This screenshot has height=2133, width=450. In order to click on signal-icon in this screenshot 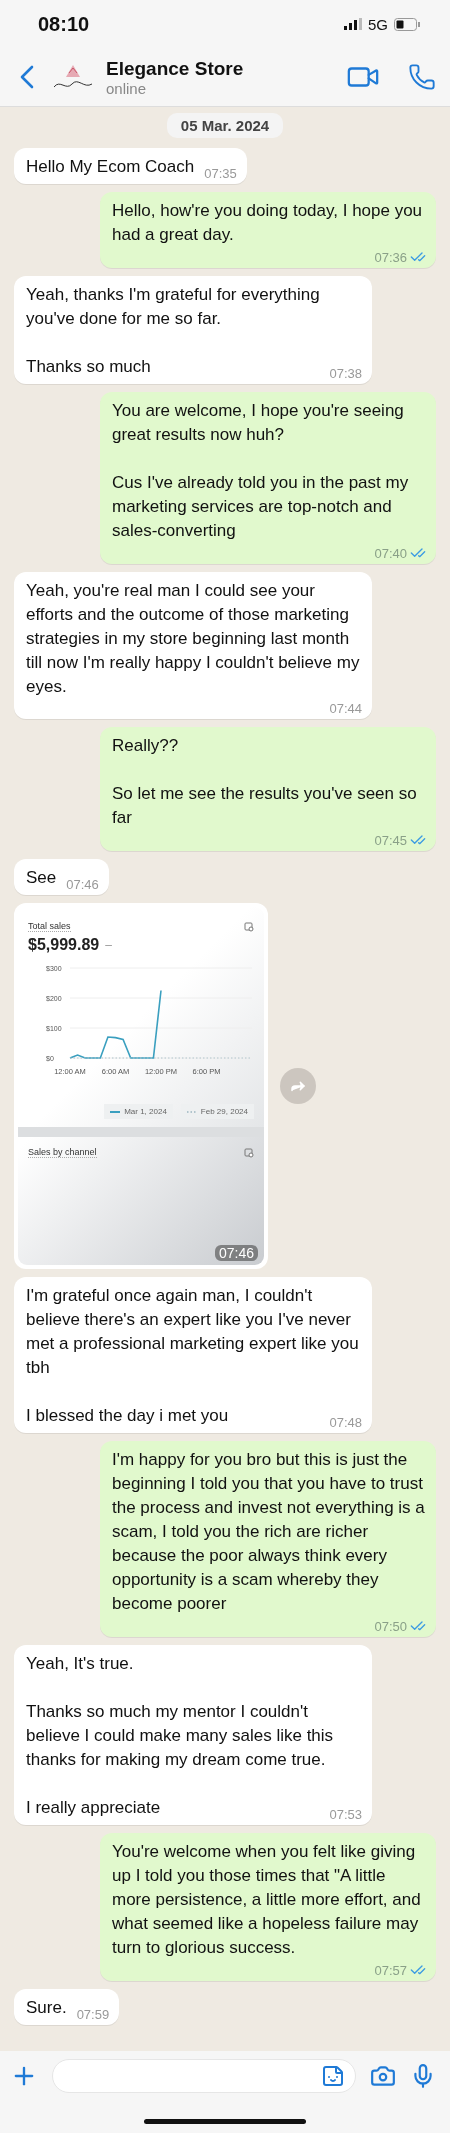, I will do `click(353, 24)`.